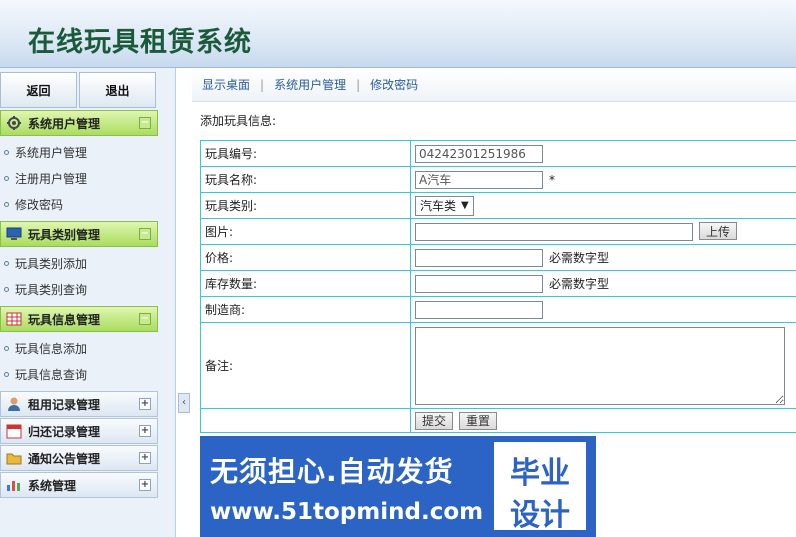 The width and height of the screenshot is (796, 537). I want to click on field-label: 价格:, so click(305, 257).